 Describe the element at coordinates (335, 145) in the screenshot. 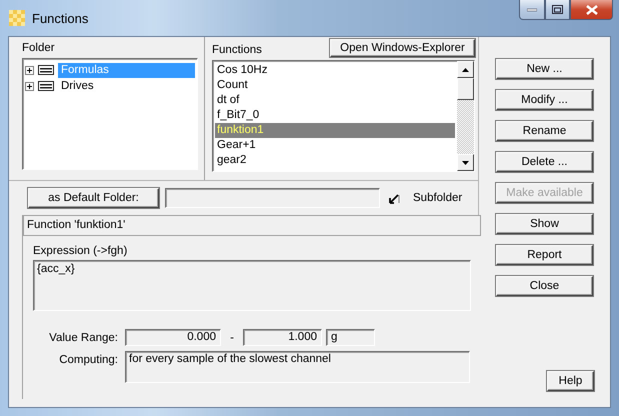

I see `list-item: Gear+1` at that location.